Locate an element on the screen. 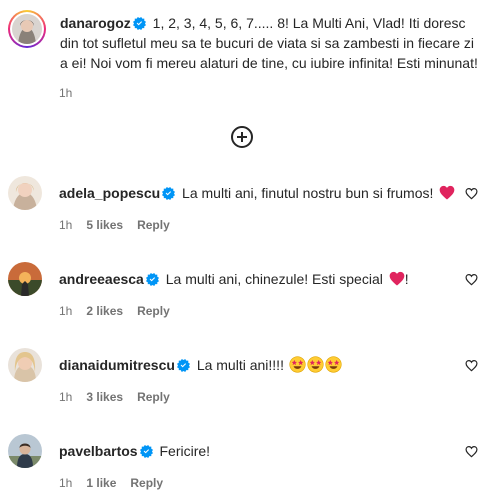 This screenshot has width=487, height=504. comment-body: dianaidumitrescu La multi ani!!!! is located at coordinates (200, 365).